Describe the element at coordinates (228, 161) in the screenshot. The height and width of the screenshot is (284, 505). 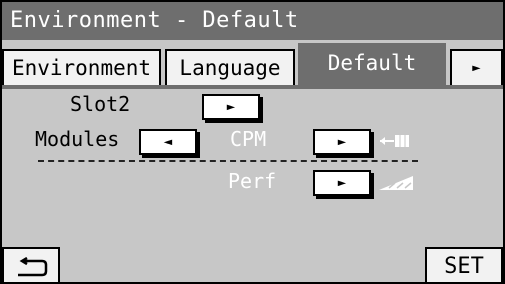
I see `dashed-separator` at that location.